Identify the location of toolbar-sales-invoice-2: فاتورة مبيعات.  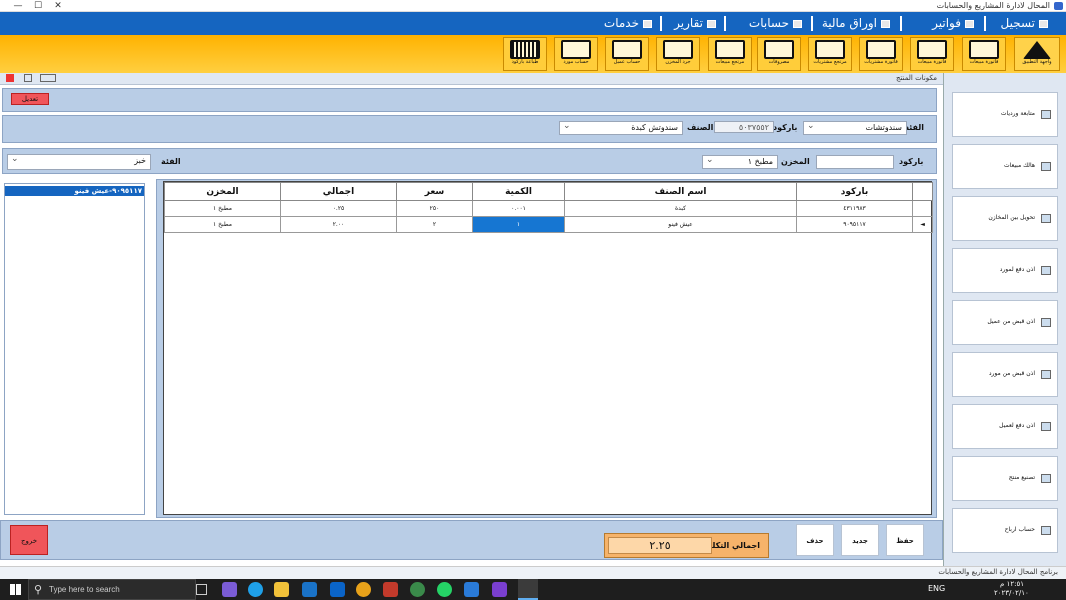
(932, 54).